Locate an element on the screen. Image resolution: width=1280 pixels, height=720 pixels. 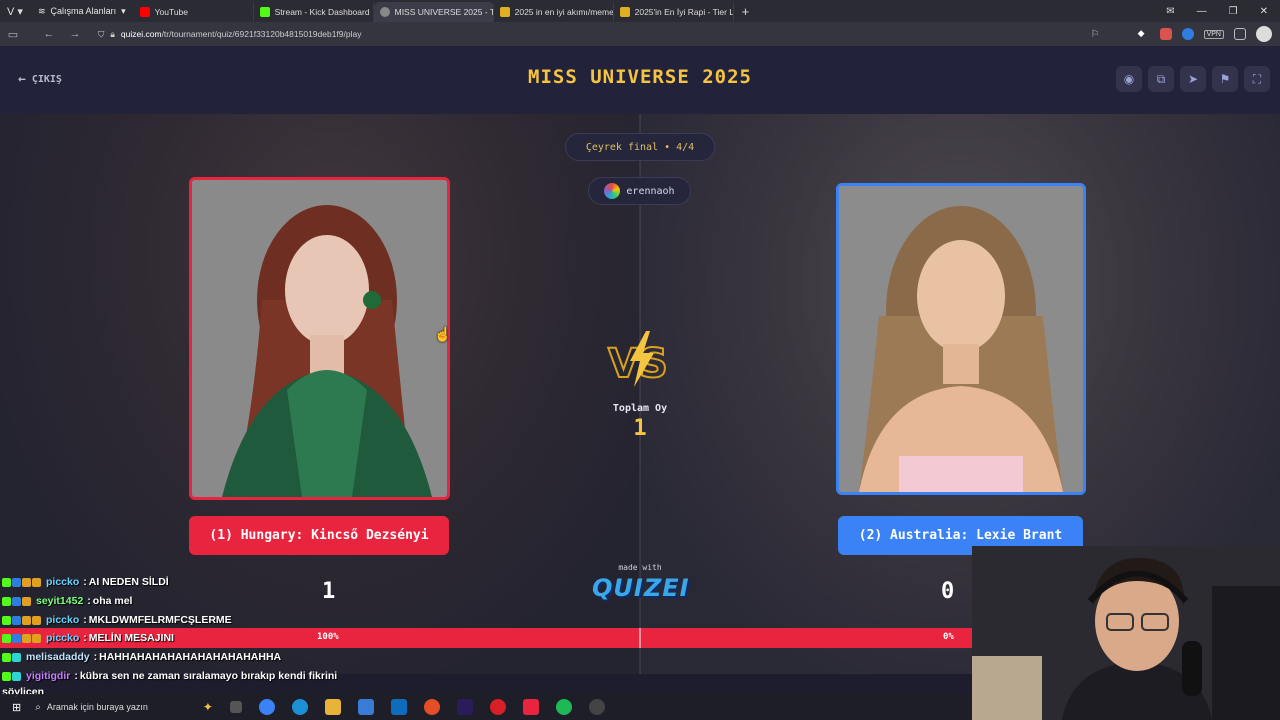
streamer-webcam is located at coordinates (1126, 633).